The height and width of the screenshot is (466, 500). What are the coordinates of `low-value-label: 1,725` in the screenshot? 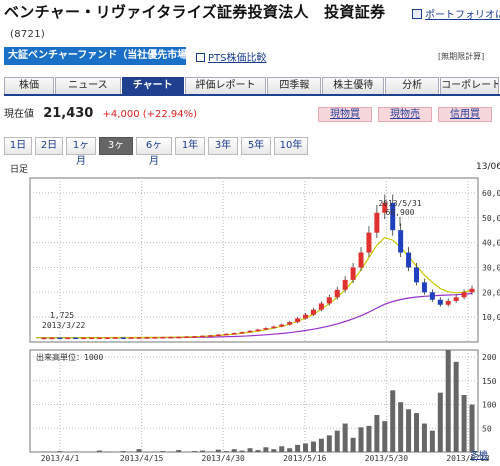 It's located at (62, 315).